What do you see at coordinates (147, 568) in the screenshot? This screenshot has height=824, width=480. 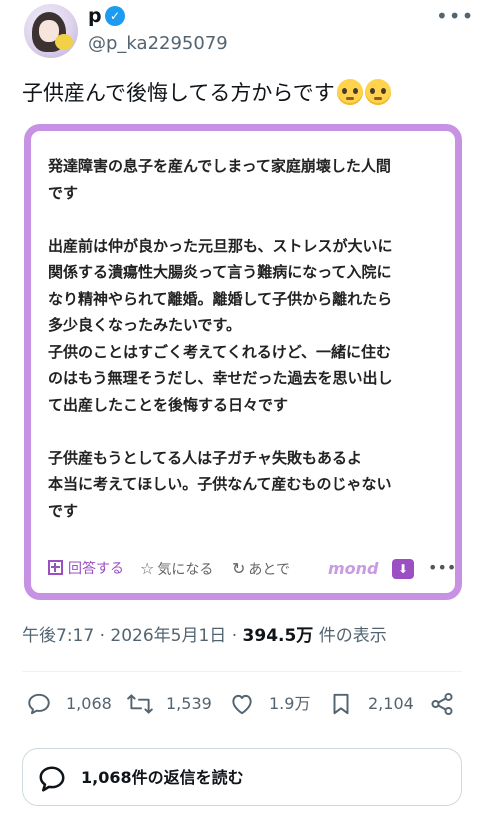 I see `star-icon: ☆` at bounding box center [147, 568].